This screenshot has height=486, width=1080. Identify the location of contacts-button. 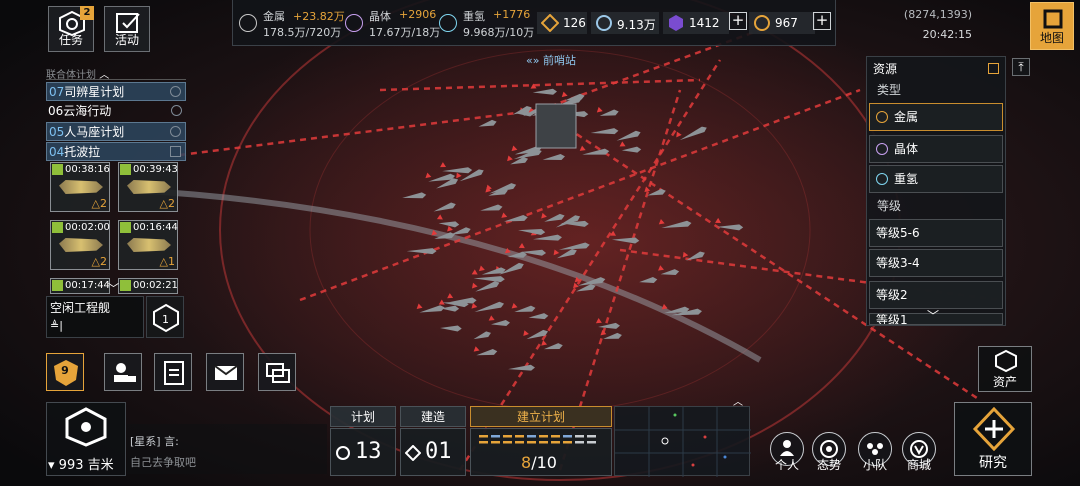
(123, 372).